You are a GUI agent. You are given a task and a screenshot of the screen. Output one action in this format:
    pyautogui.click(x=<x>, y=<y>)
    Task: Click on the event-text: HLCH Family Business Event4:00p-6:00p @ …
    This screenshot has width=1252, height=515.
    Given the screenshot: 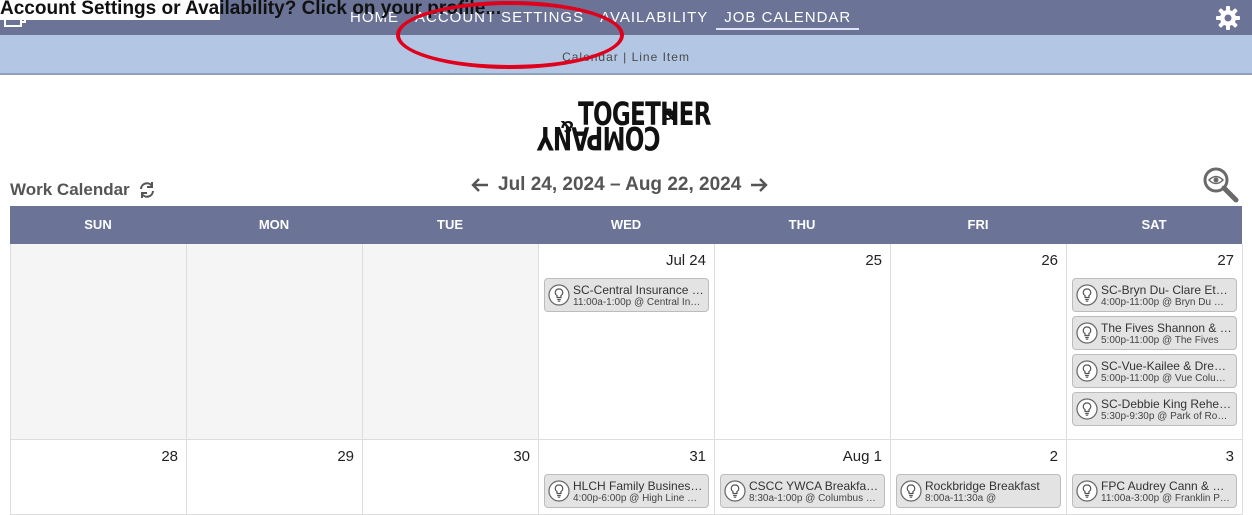 What is the action you would take?
    pyautogui.click(x=638, y=491)
    